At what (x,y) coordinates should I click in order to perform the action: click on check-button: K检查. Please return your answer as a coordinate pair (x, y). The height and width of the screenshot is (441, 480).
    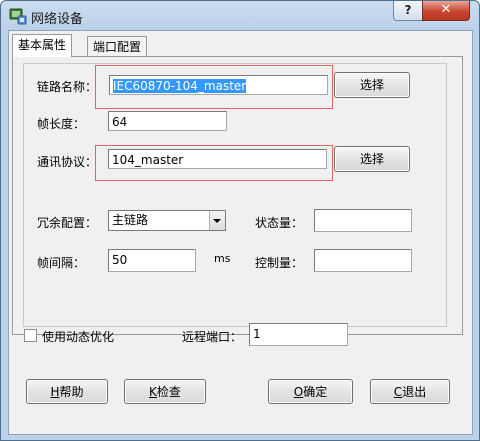
    Looking at the image, I should click on (165, 391).